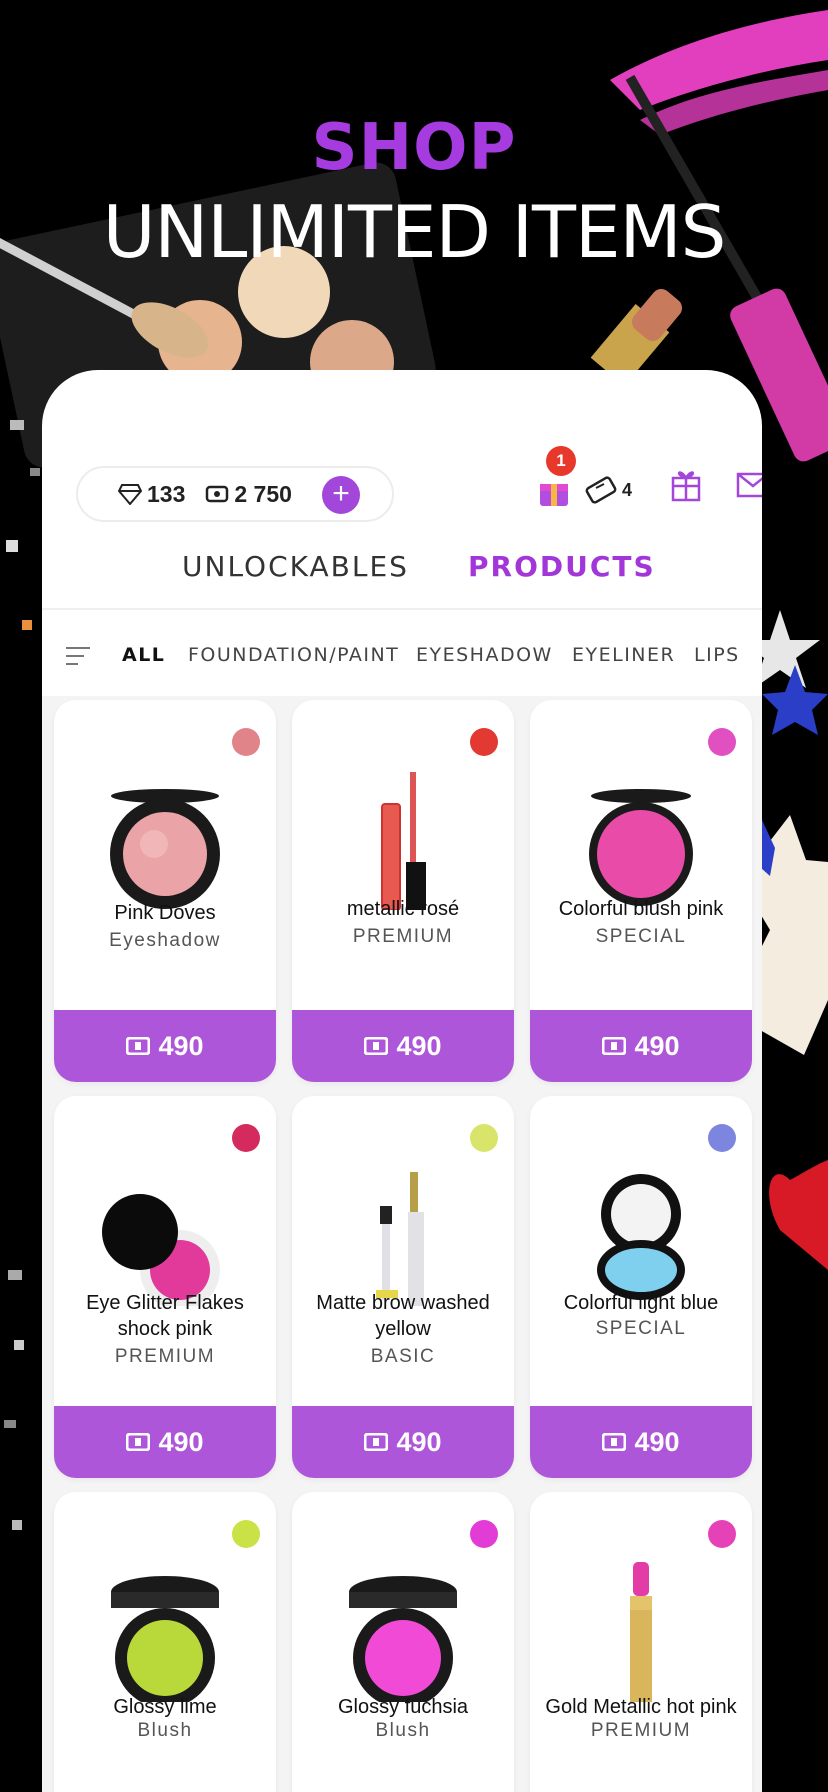 The height and width of the screenshot is (1792, 828). What do you see at coordinates (78, 656) in the screenshot?
I see `sort-filter-icon` at bounding box center [78, 656].